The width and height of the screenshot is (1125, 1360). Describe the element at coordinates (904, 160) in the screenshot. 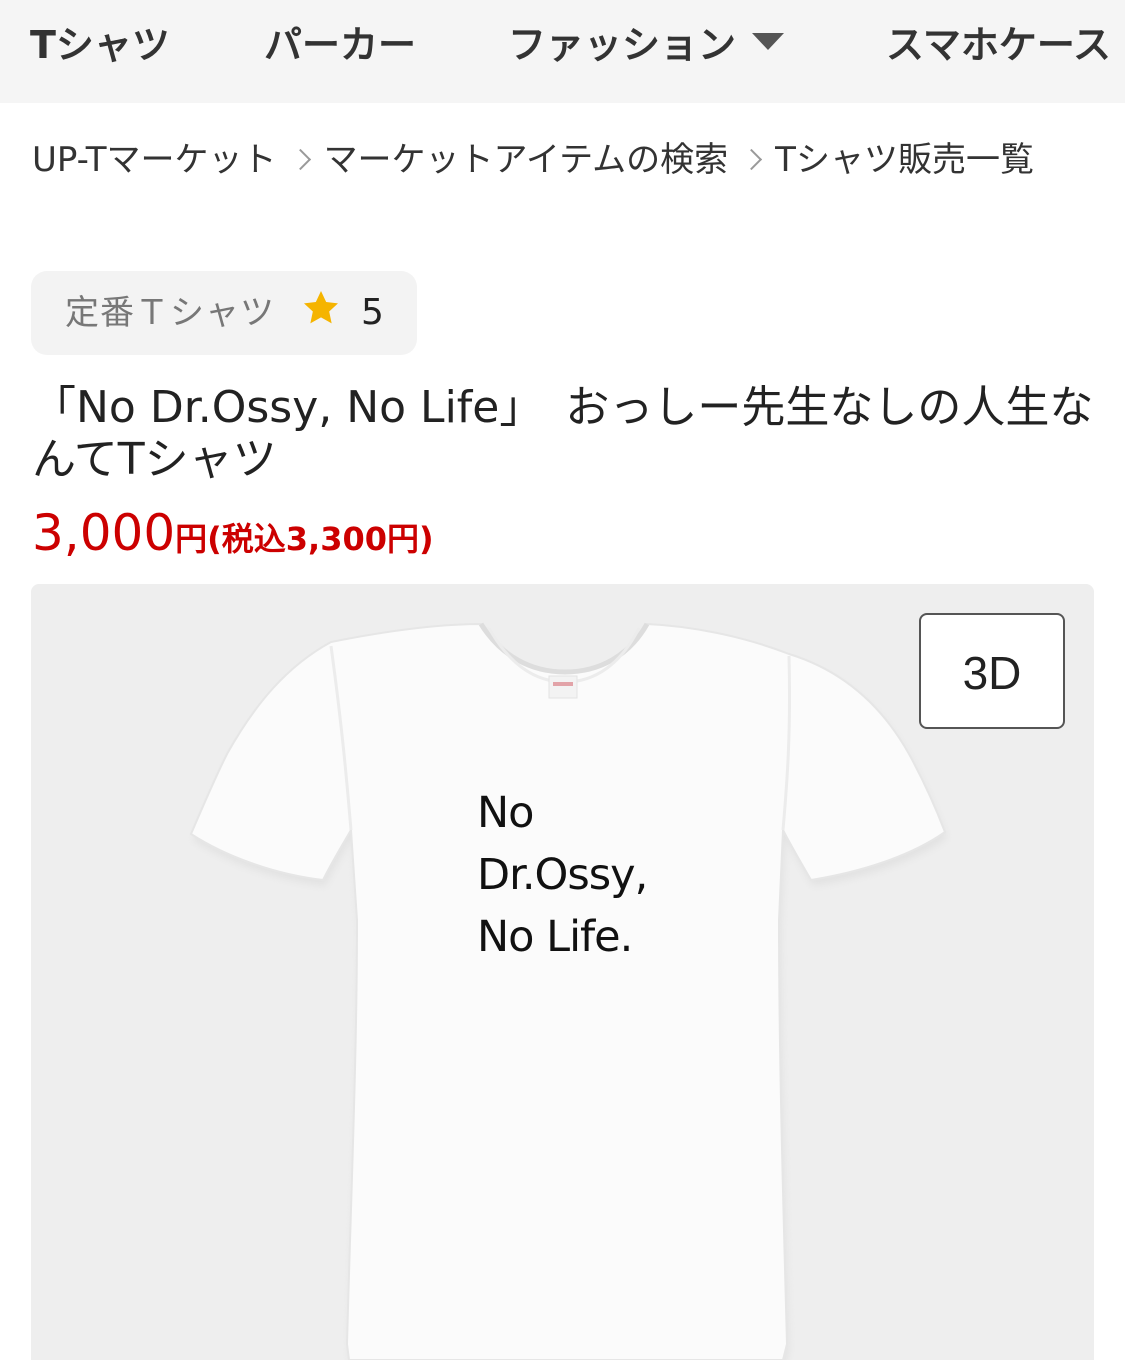

I see `breadcrumb-link-tshirt-list: Tシャツ販売一覧` at that location.